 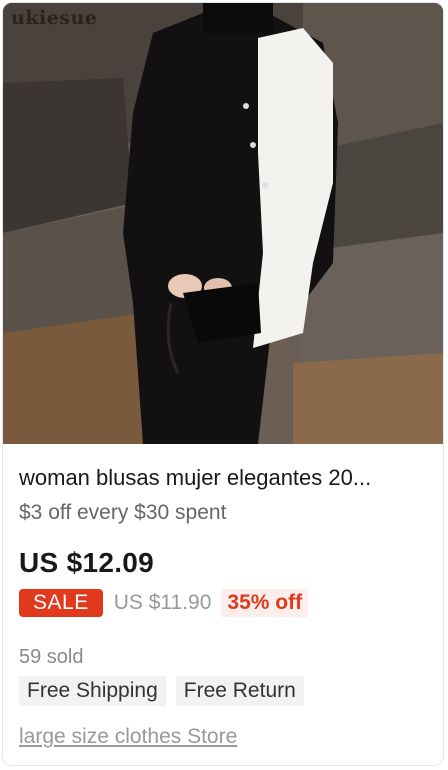 What do you see at coordinates (223, 737) in the screenshot?
I see `store-link: large size clothes Store` at bounding box center [223, 737].